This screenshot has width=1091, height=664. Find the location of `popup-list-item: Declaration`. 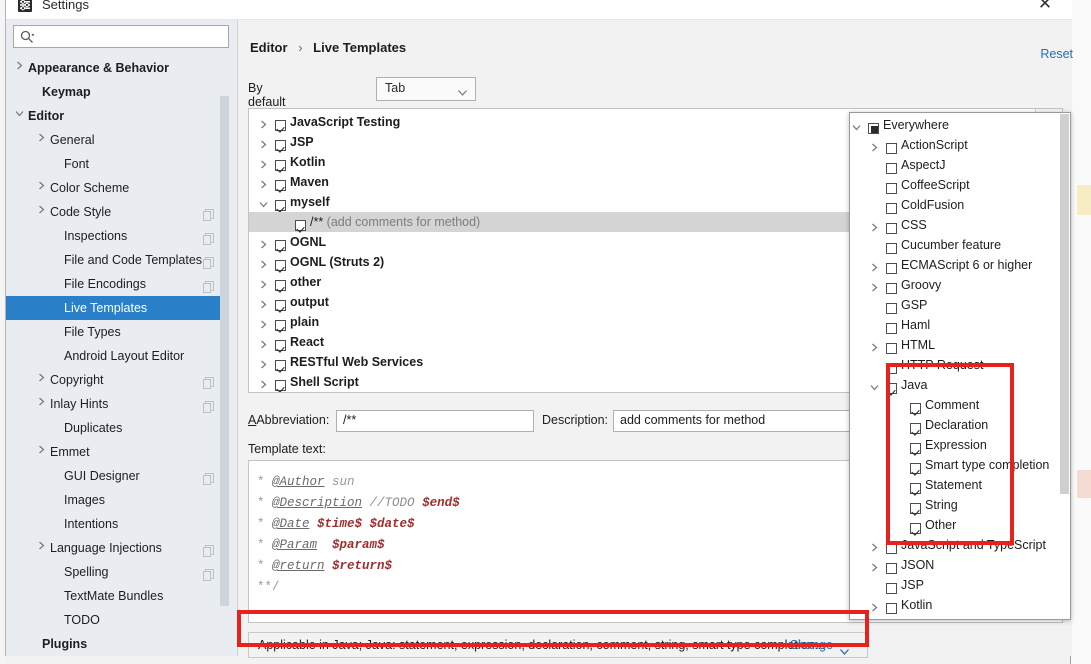

popup-list-item: Declaration is located at coordinates (960, 425).